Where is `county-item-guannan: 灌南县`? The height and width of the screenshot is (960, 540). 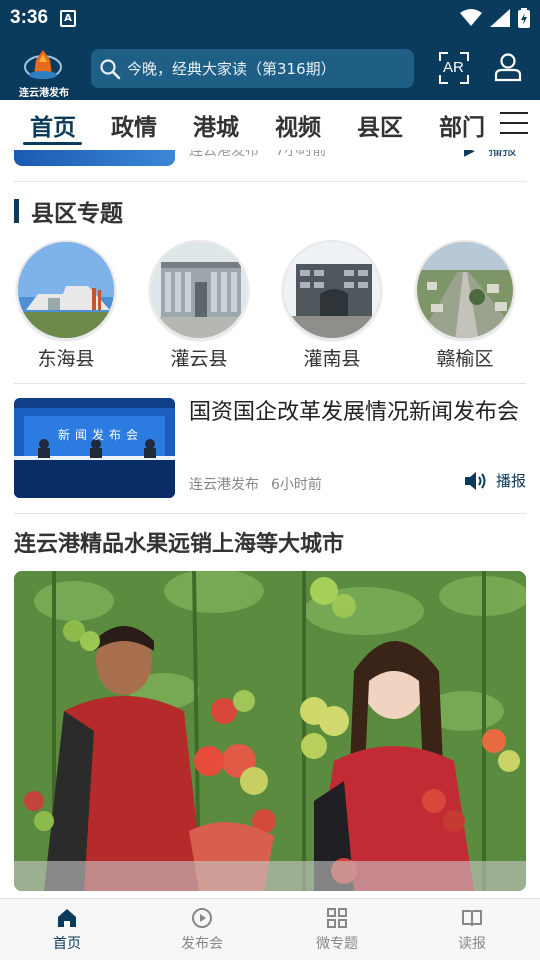
county-item-guannan: 灌南县 is located at coordinates (332, 305).